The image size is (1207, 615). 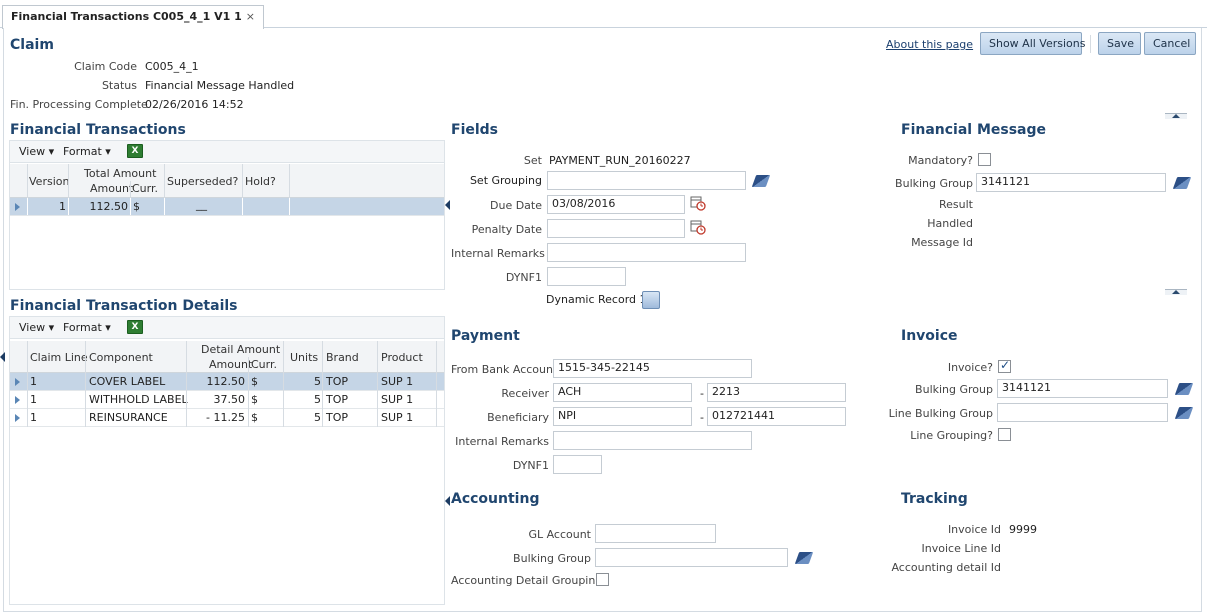 I want to click on cell-curr: $, so click(x=254, y=417).